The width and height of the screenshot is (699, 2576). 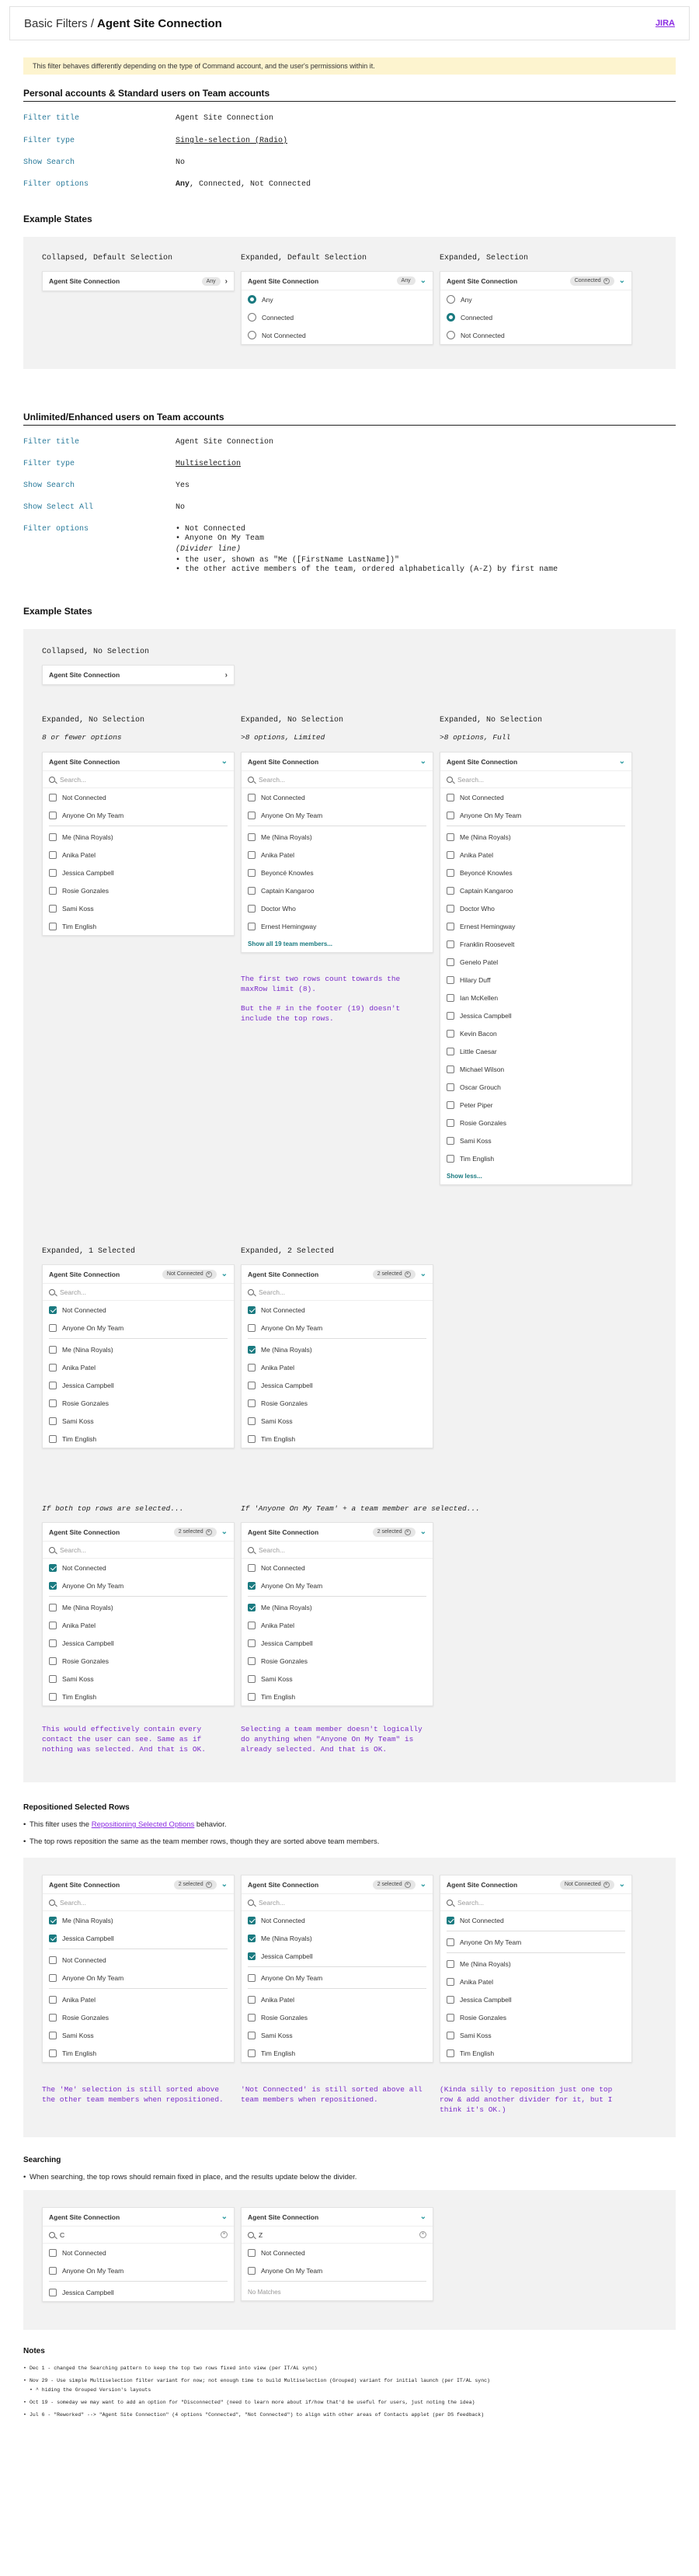 What do you see at coordinates (337, 299) in the screenshot?
I see `radio-option: Any` at bounding box center [337, 299].